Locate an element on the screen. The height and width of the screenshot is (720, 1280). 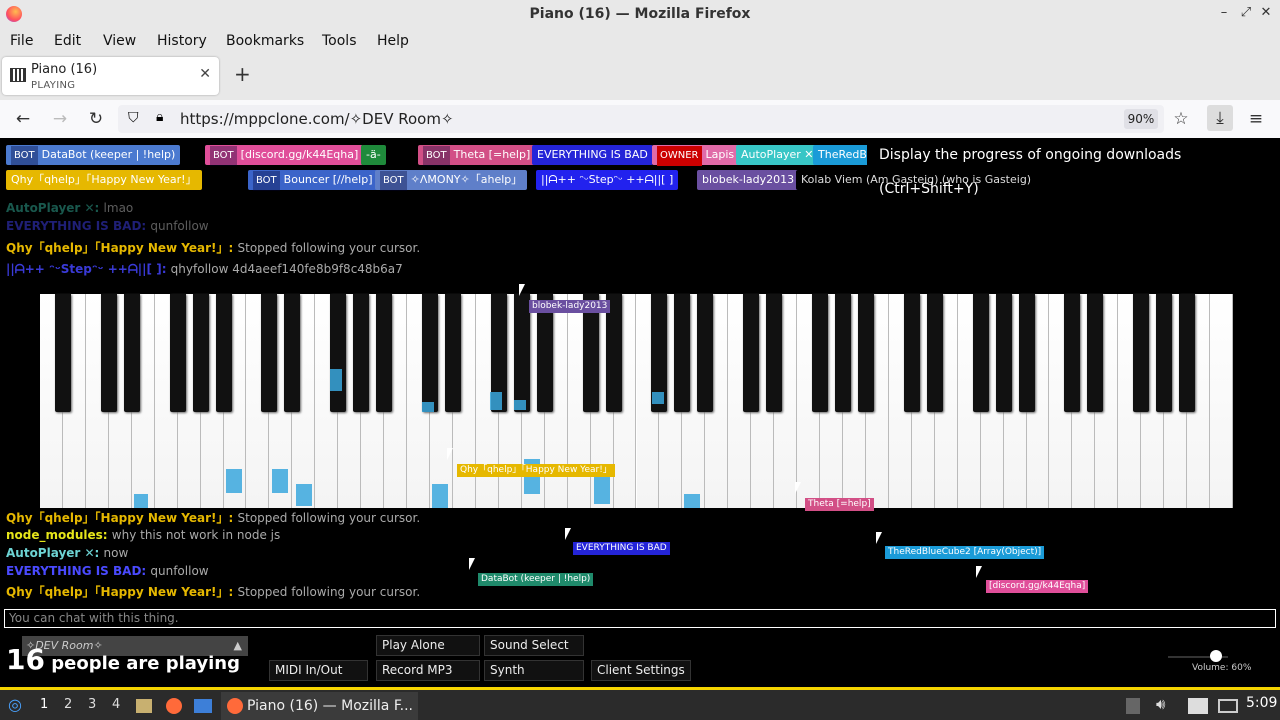
back-button: ← is located at coordinates (23, 119).